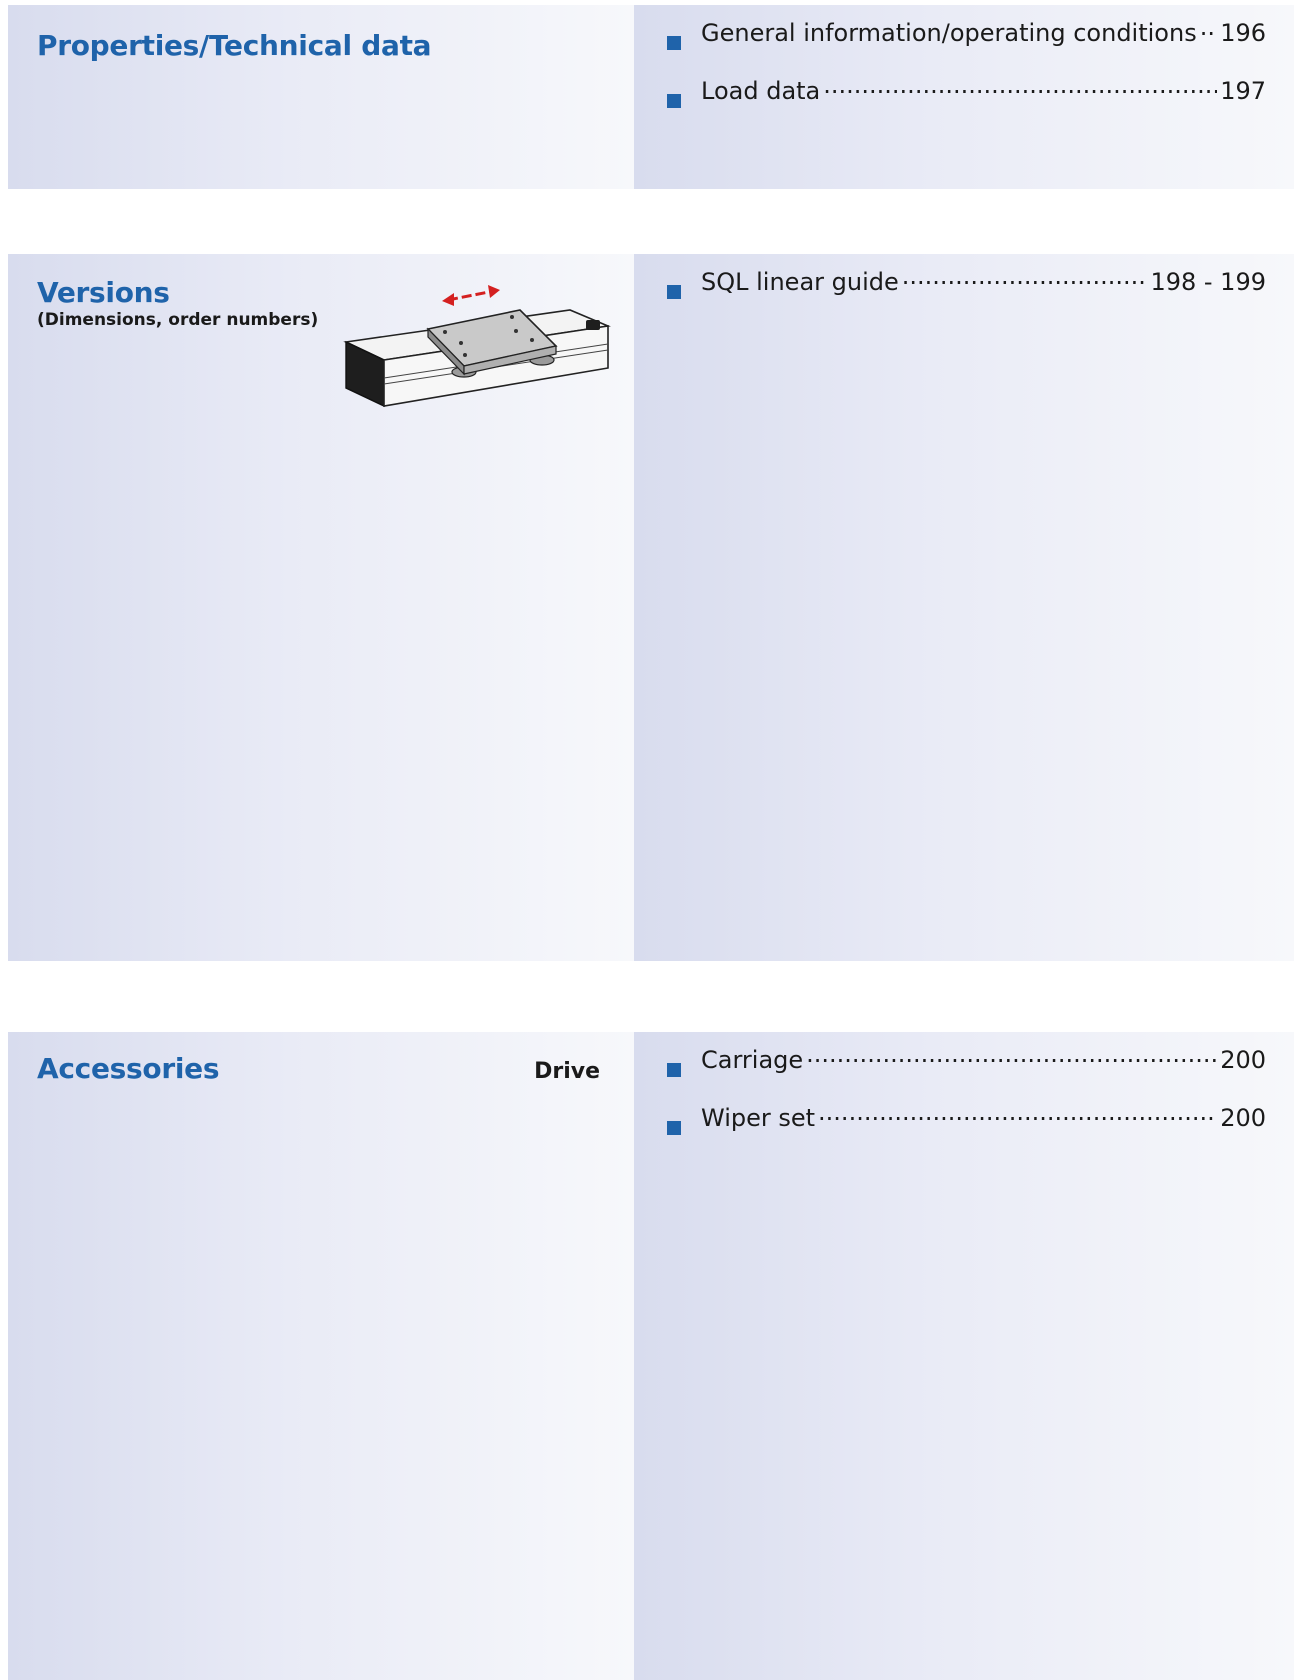 The image size is (1294, 1680). What do you see at coordinates (103, 292) in the screenshot?
I see `versions-title: Versions` at bounding box center [103, 292].